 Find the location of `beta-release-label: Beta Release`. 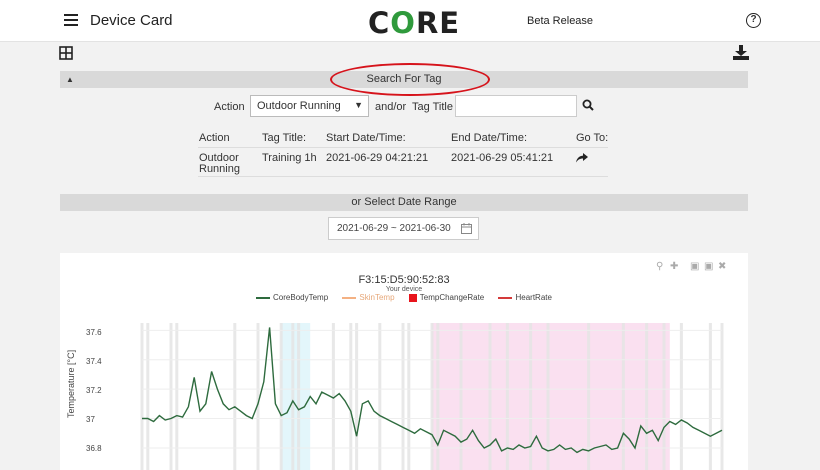

beta-release-label: Beta Release is located at coordinates (560, 21).